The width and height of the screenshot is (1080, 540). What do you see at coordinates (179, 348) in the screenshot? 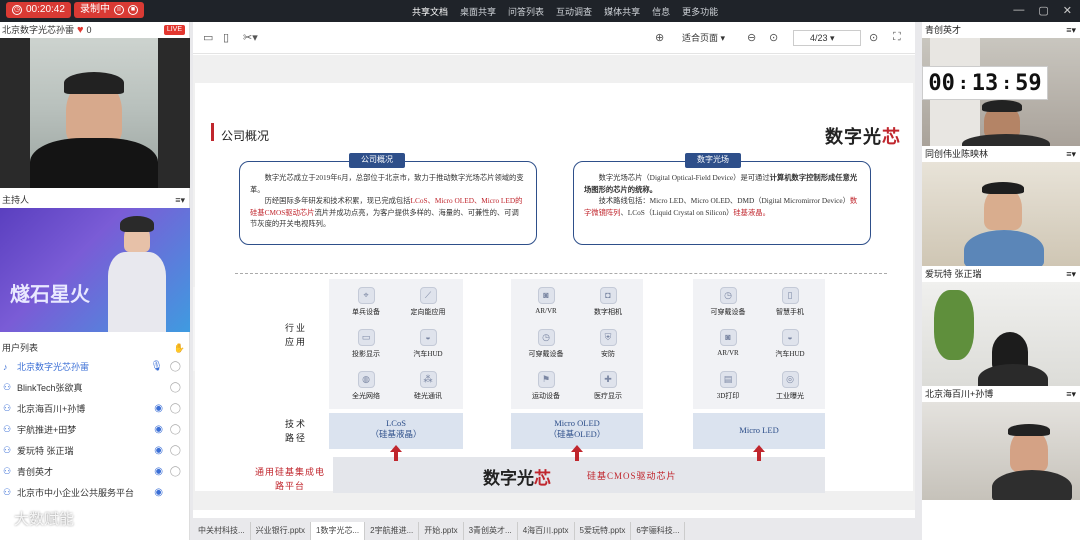
I see `hand-icon: ✋` at bounding box center [179, 348].